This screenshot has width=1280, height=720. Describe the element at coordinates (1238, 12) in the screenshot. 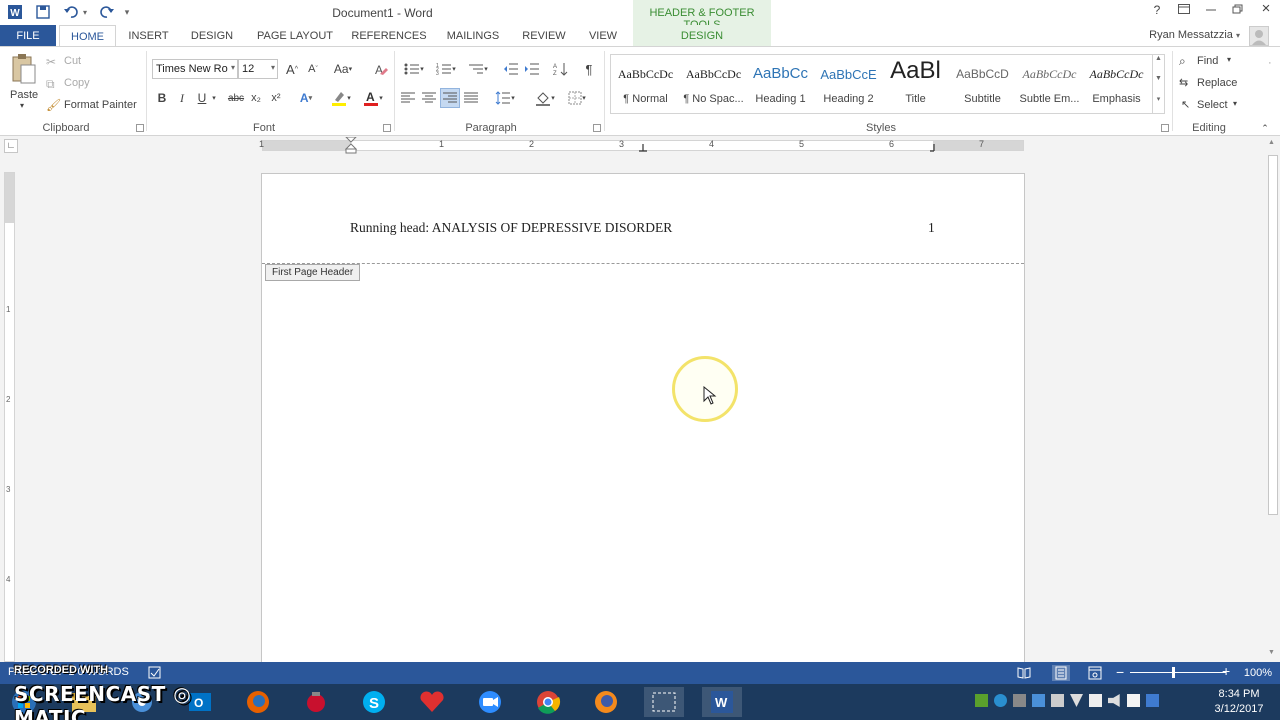

I see `restore-icon` at that location.